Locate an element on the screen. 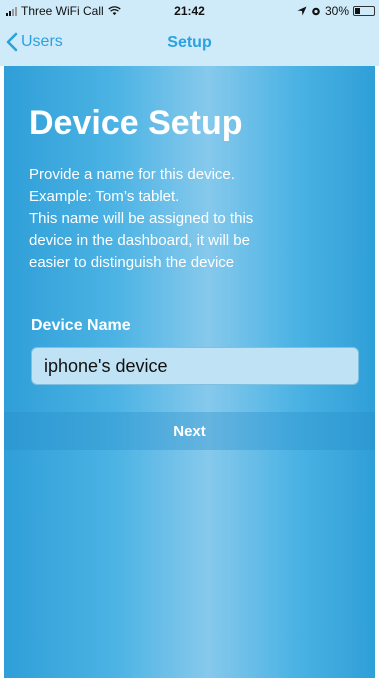 The height and width of the screenshot is (678, 379). status-right: 30% is located at coordinates (336, 11).